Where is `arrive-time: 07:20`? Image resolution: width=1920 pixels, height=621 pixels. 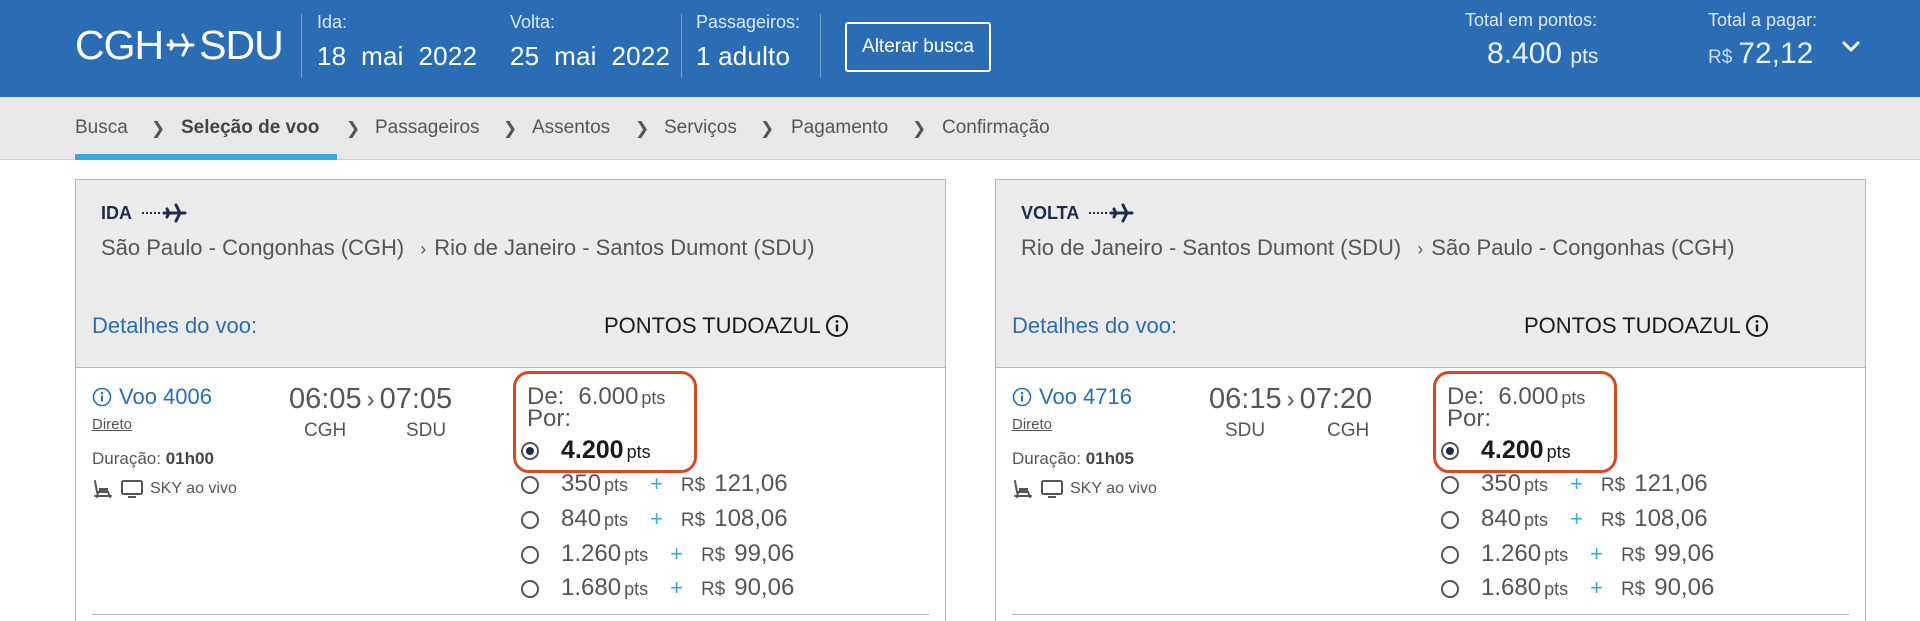
arrive-time: 07:20 is located at coordinates (1336, 399).